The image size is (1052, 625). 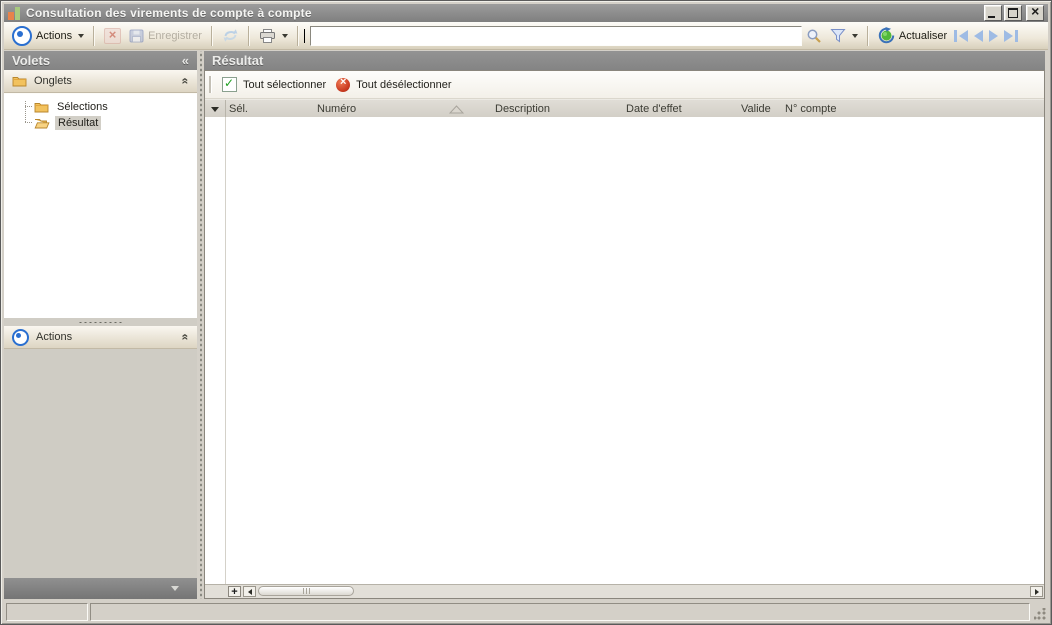 What do you see at coordinates (991, 17) in the screenshot?
I see `minimize-icon` at bounding box center [991, 17].